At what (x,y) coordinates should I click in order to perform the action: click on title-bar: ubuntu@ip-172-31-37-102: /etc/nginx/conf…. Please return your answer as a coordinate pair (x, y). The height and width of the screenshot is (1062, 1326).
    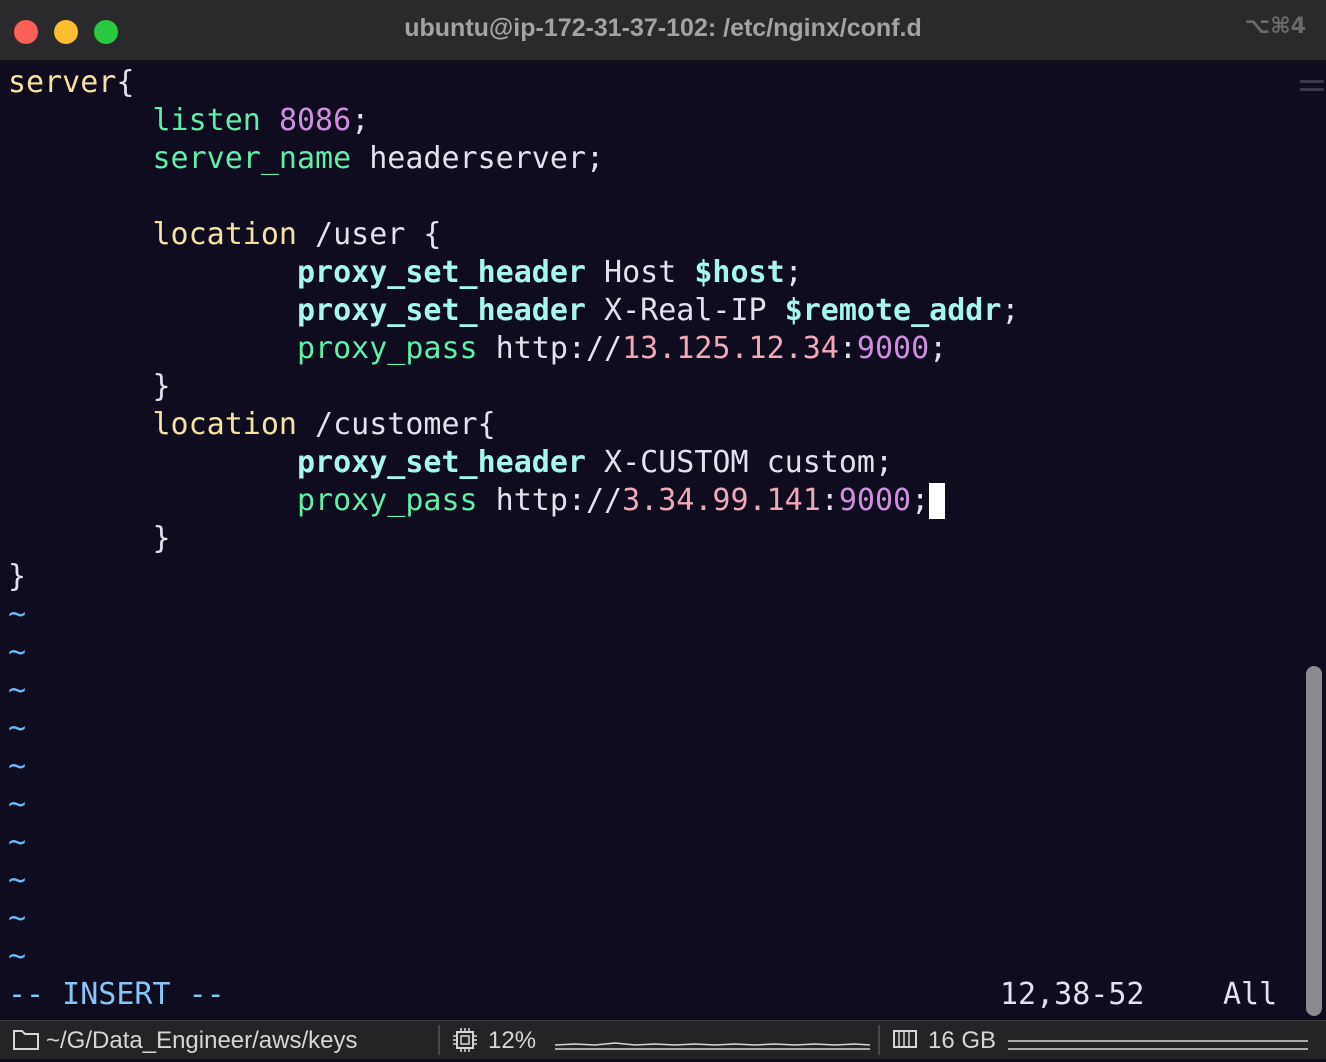
    Looking at the image, I should click on (663, 30).